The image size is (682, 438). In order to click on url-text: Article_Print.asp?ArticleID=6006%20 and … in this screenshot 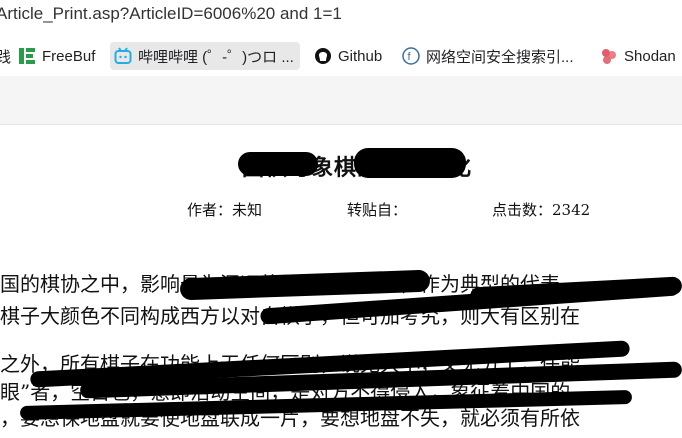, I will do `click(171, 14)`.